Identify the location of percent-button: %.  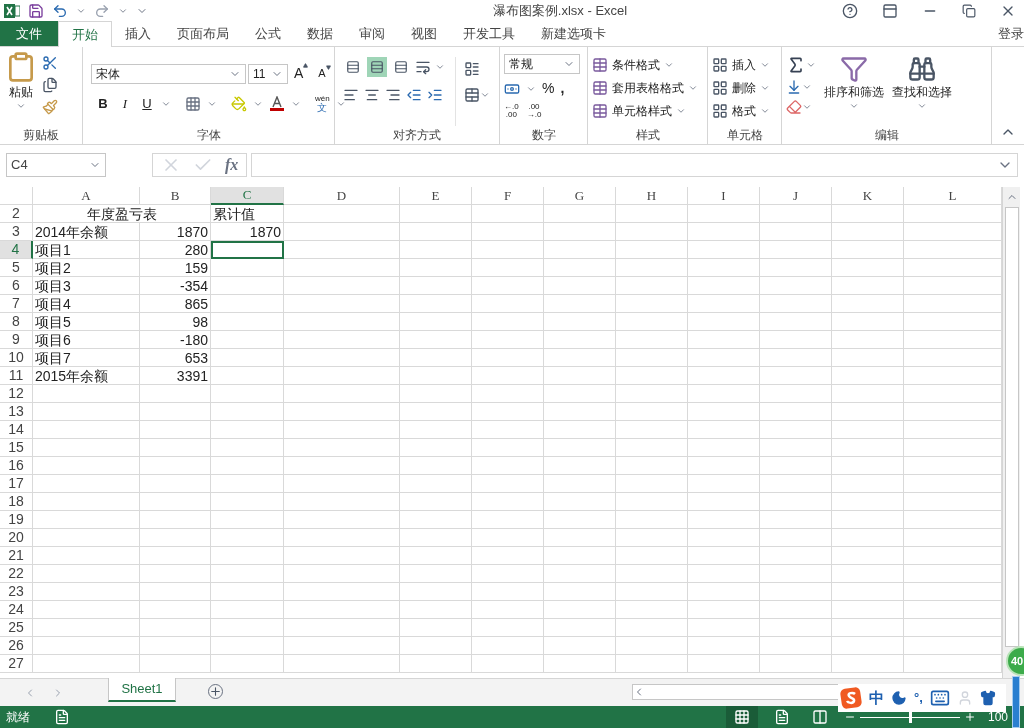
(548, 88).